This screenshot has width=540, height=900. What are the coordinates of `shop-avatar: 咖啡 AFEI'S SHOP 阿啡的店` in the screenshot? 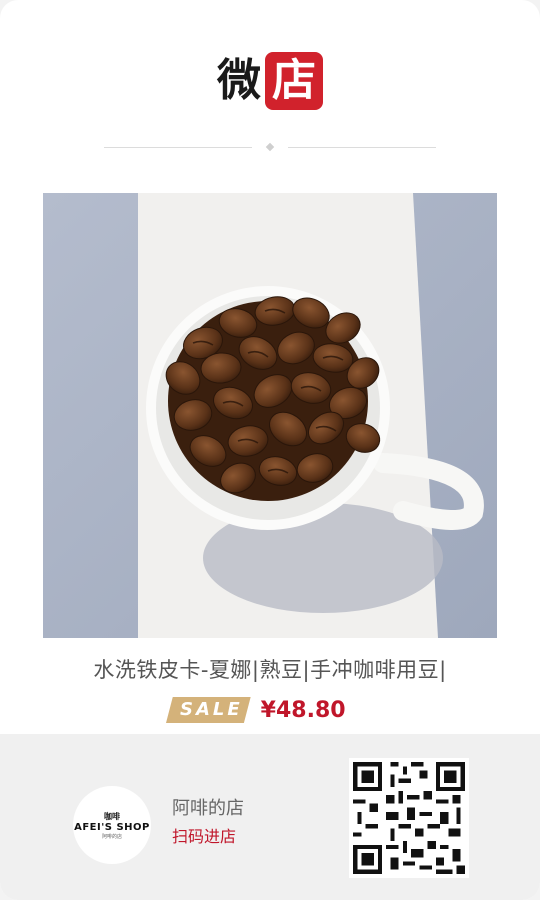 It's located at (112, 825).